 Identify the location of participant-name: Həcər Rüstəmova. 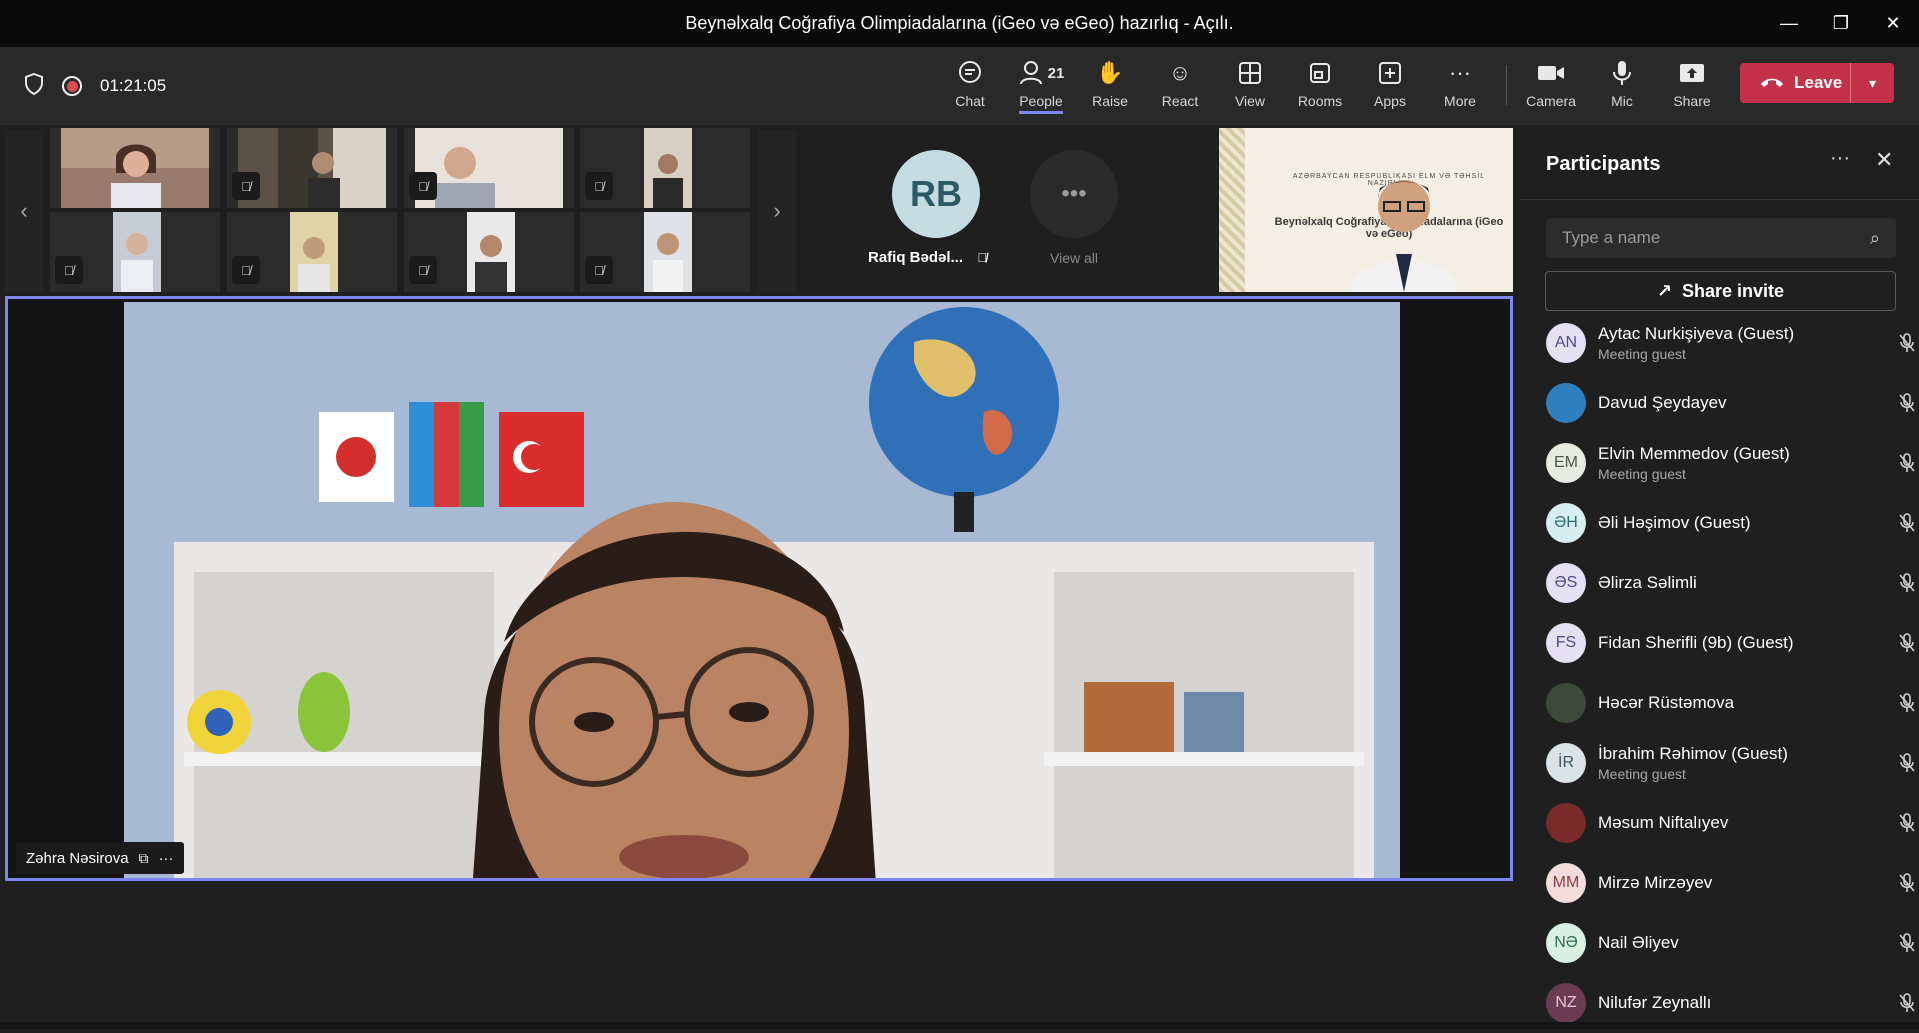
(1666, 702).